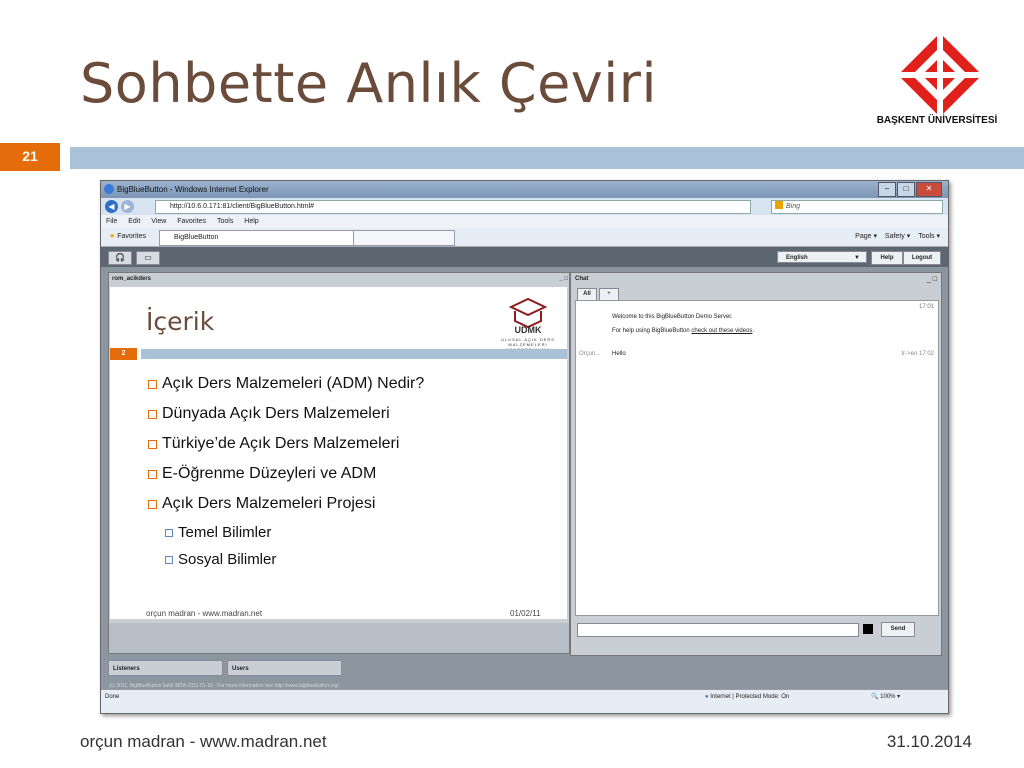 This screenshot has width=1024, height=768. What do you see at coordinates (857, 258) in the screenshot?
I see `chevron-down-icon: ▼` at bounding box center [857, 258].